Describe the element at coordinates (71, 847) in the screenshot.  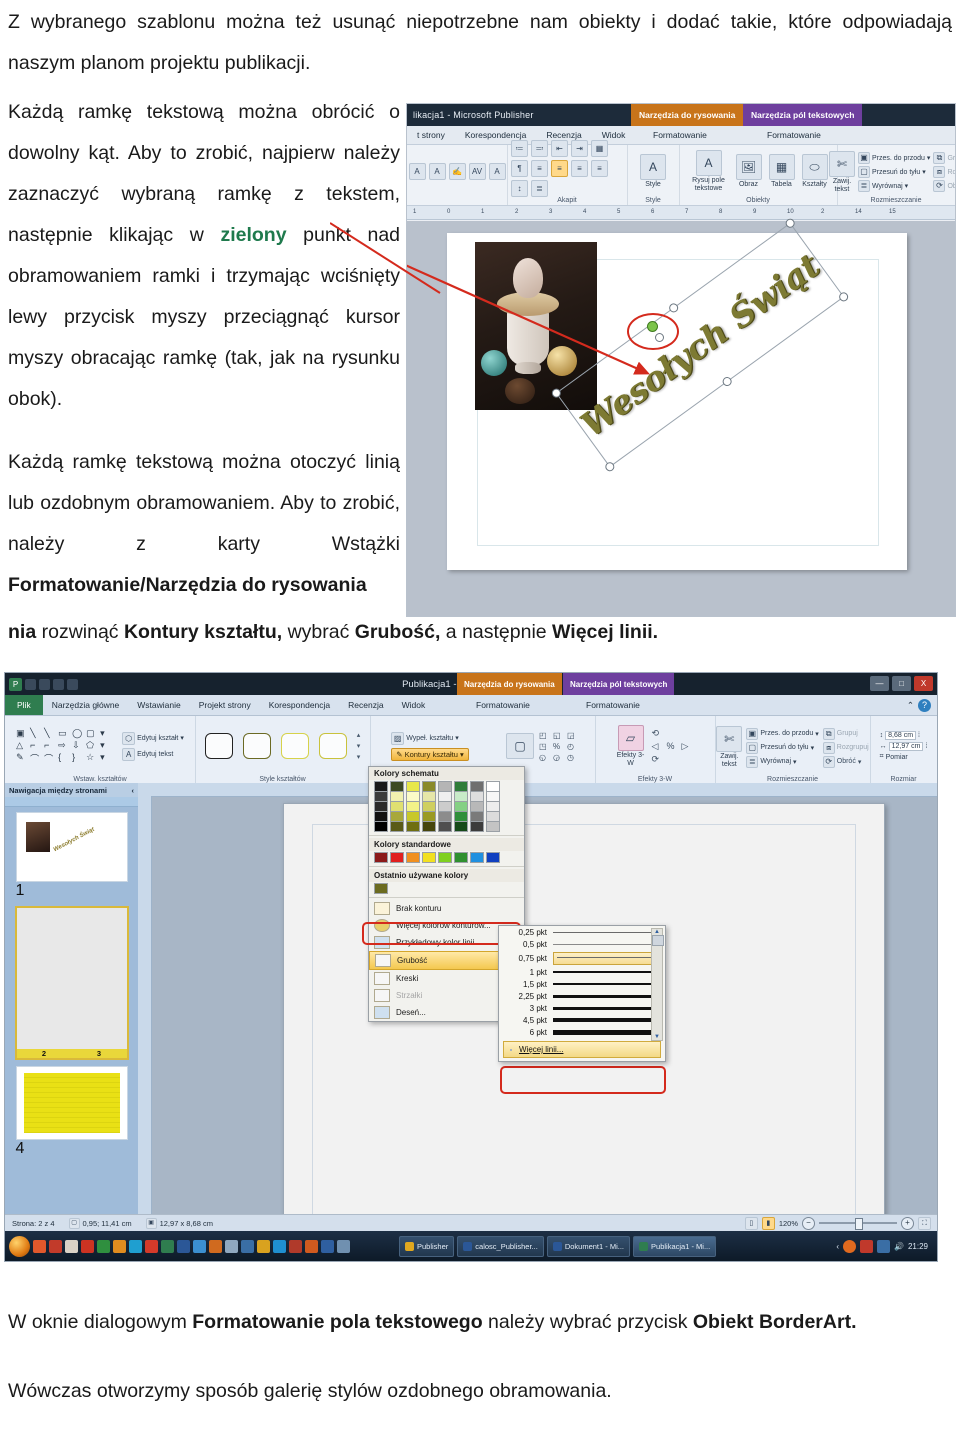
I see `page-thumb-1: Wesołych Świąt` at that location.